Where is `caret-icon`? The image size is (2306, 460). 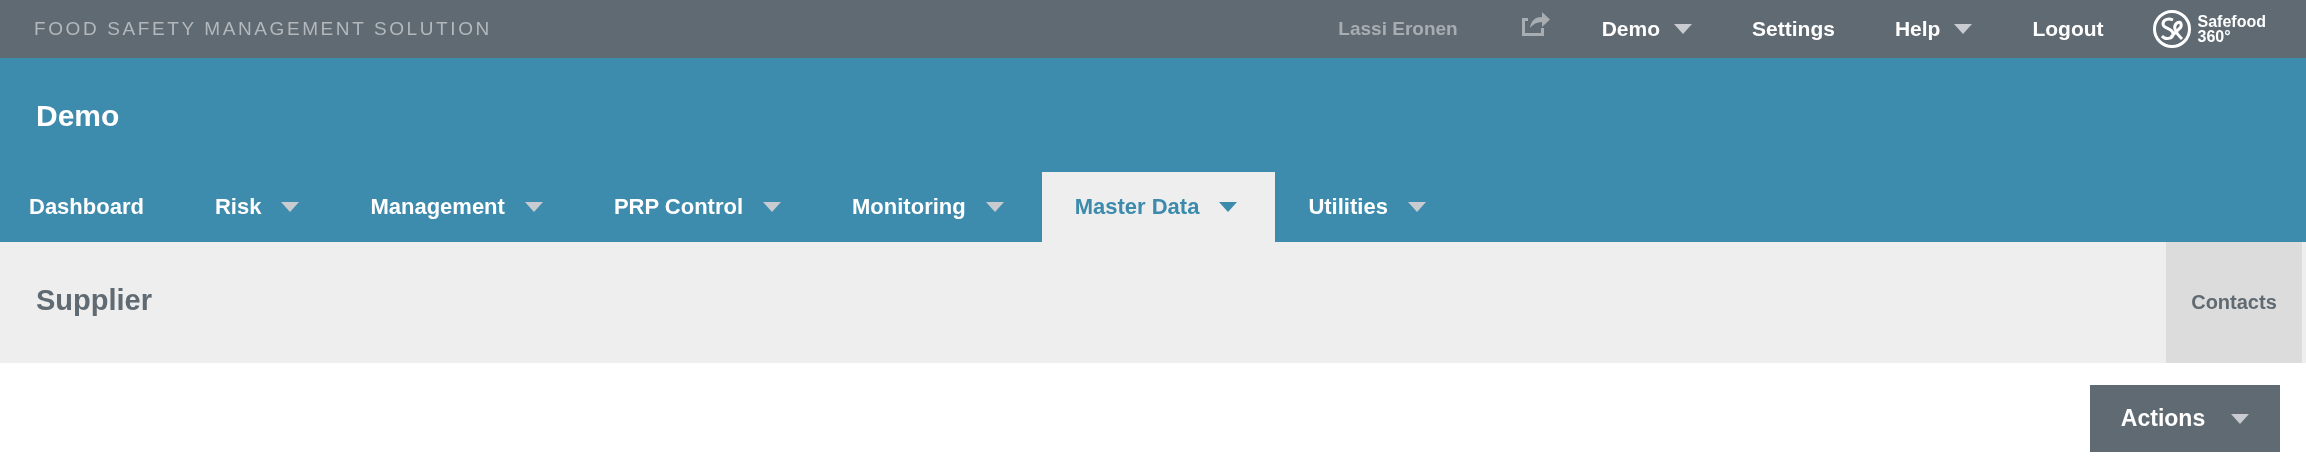
caret-icon is located at coordinates (2240, 418).